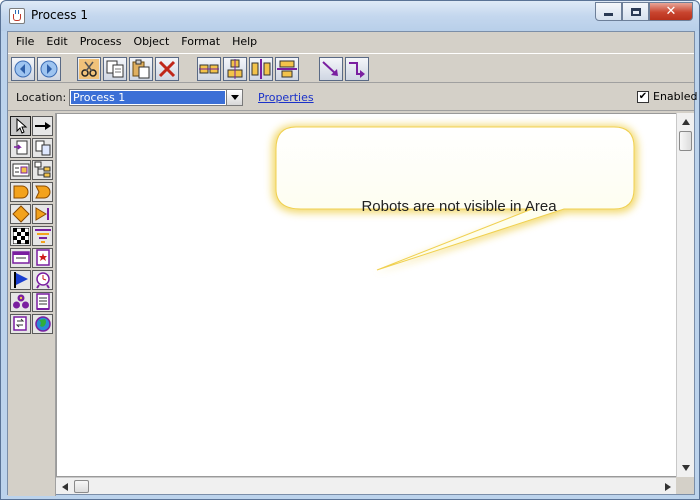 The height and width of the screenshot is (500, 700). What do you see at coordinates (42, 126) in the screenshot?
I see `connector-tool` at bounding box center [42, 126].